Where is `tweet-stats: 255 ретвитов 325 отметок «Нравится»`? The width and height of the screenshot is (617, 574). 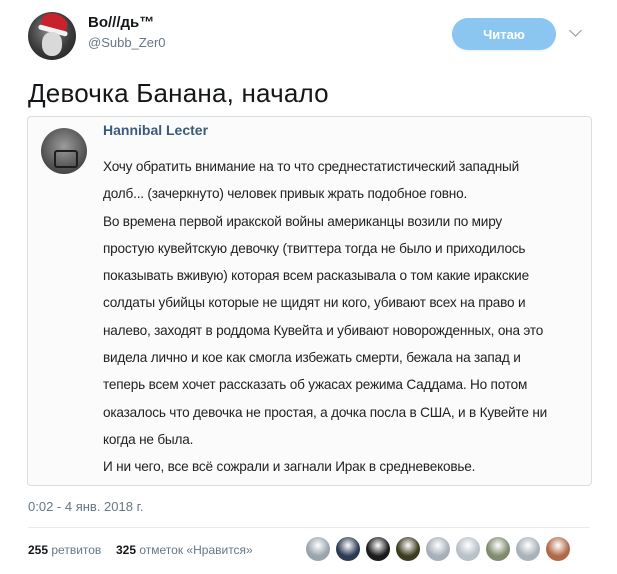 tweet-stats: 255 ретвитов 325 отметок «Нравится» is located at coordinates (140, 550).